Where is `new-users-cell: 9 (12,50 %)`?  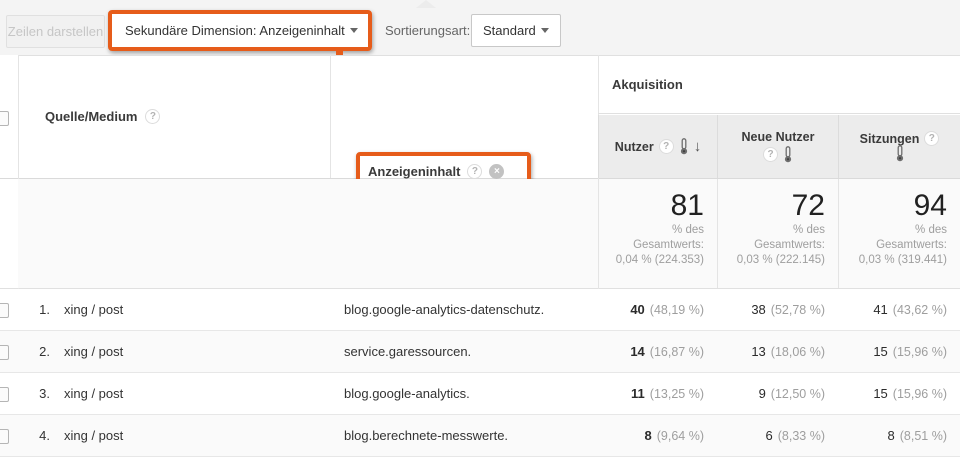
new-users-cell: 9 (12,50 %) is located at coordinates (791, 393).